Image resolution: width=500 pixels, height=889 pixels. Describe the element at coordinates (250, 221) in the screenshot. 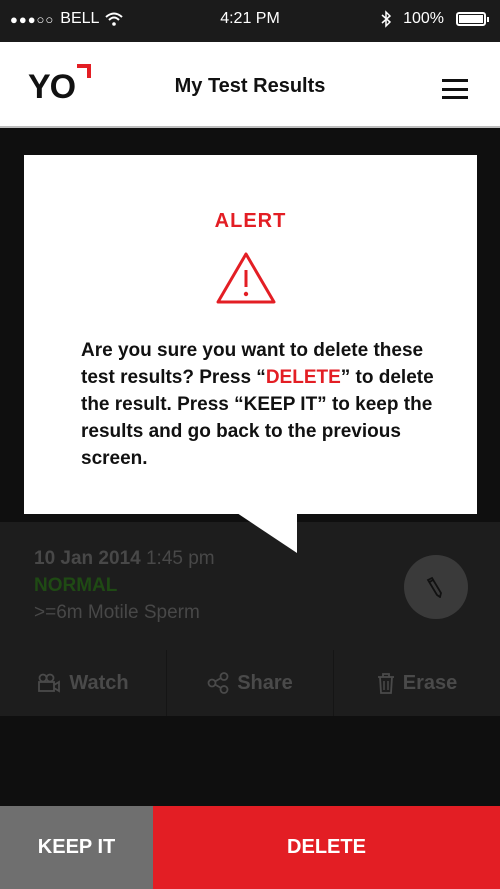

I see `alert-title: ALERT` at that location.